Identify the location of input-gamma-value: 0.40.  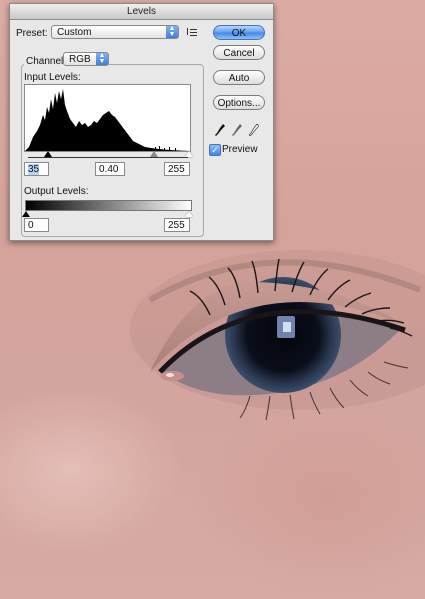
(109, 169).